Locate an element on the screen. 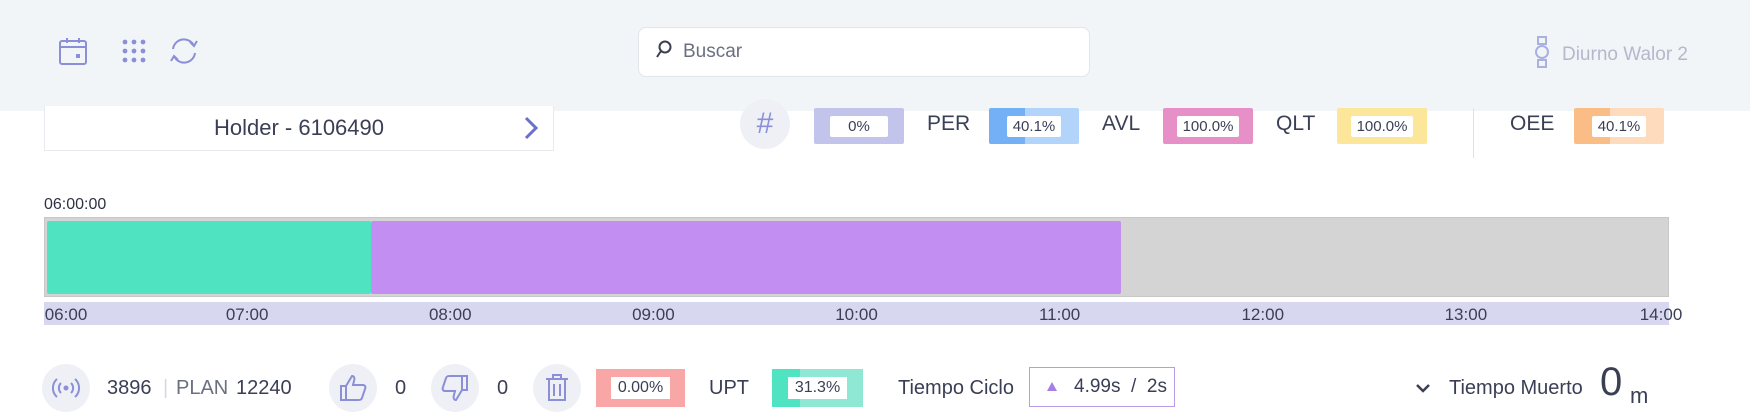 The height and width of the screenshot is (420, 1750). cycle-time-box: 4.99s / 2s is located at coordinates (1102, 387).